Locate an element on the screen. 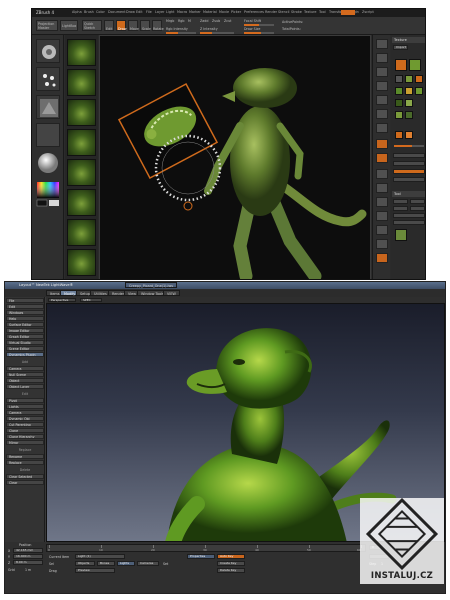 Image resolution: width=450 pixels, height=600 pixels. edit-lights-button: Lights is located at coordinates (25, 407).